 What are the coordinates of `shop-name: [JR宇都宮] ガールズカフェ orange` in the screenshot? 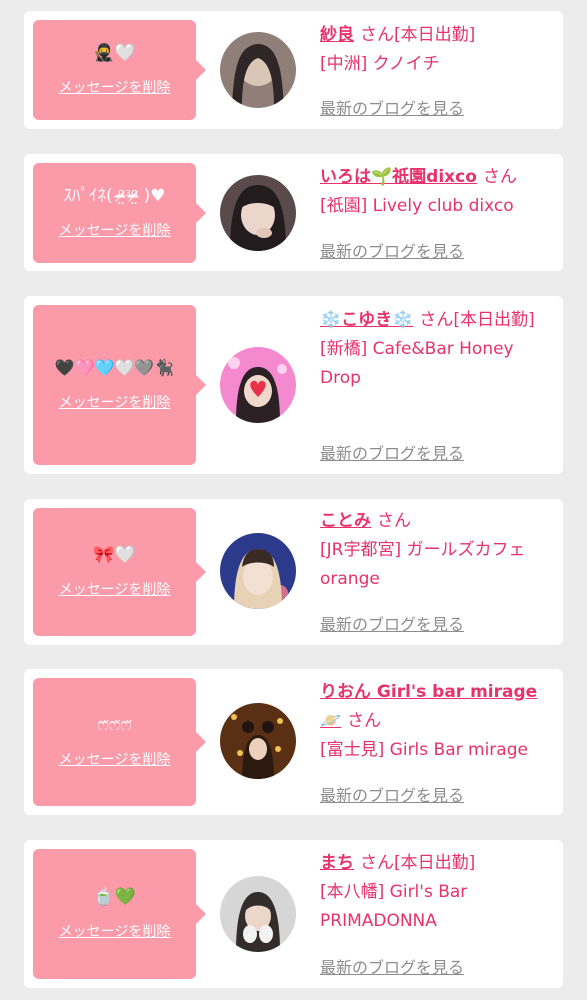 It's located at (423, 564).